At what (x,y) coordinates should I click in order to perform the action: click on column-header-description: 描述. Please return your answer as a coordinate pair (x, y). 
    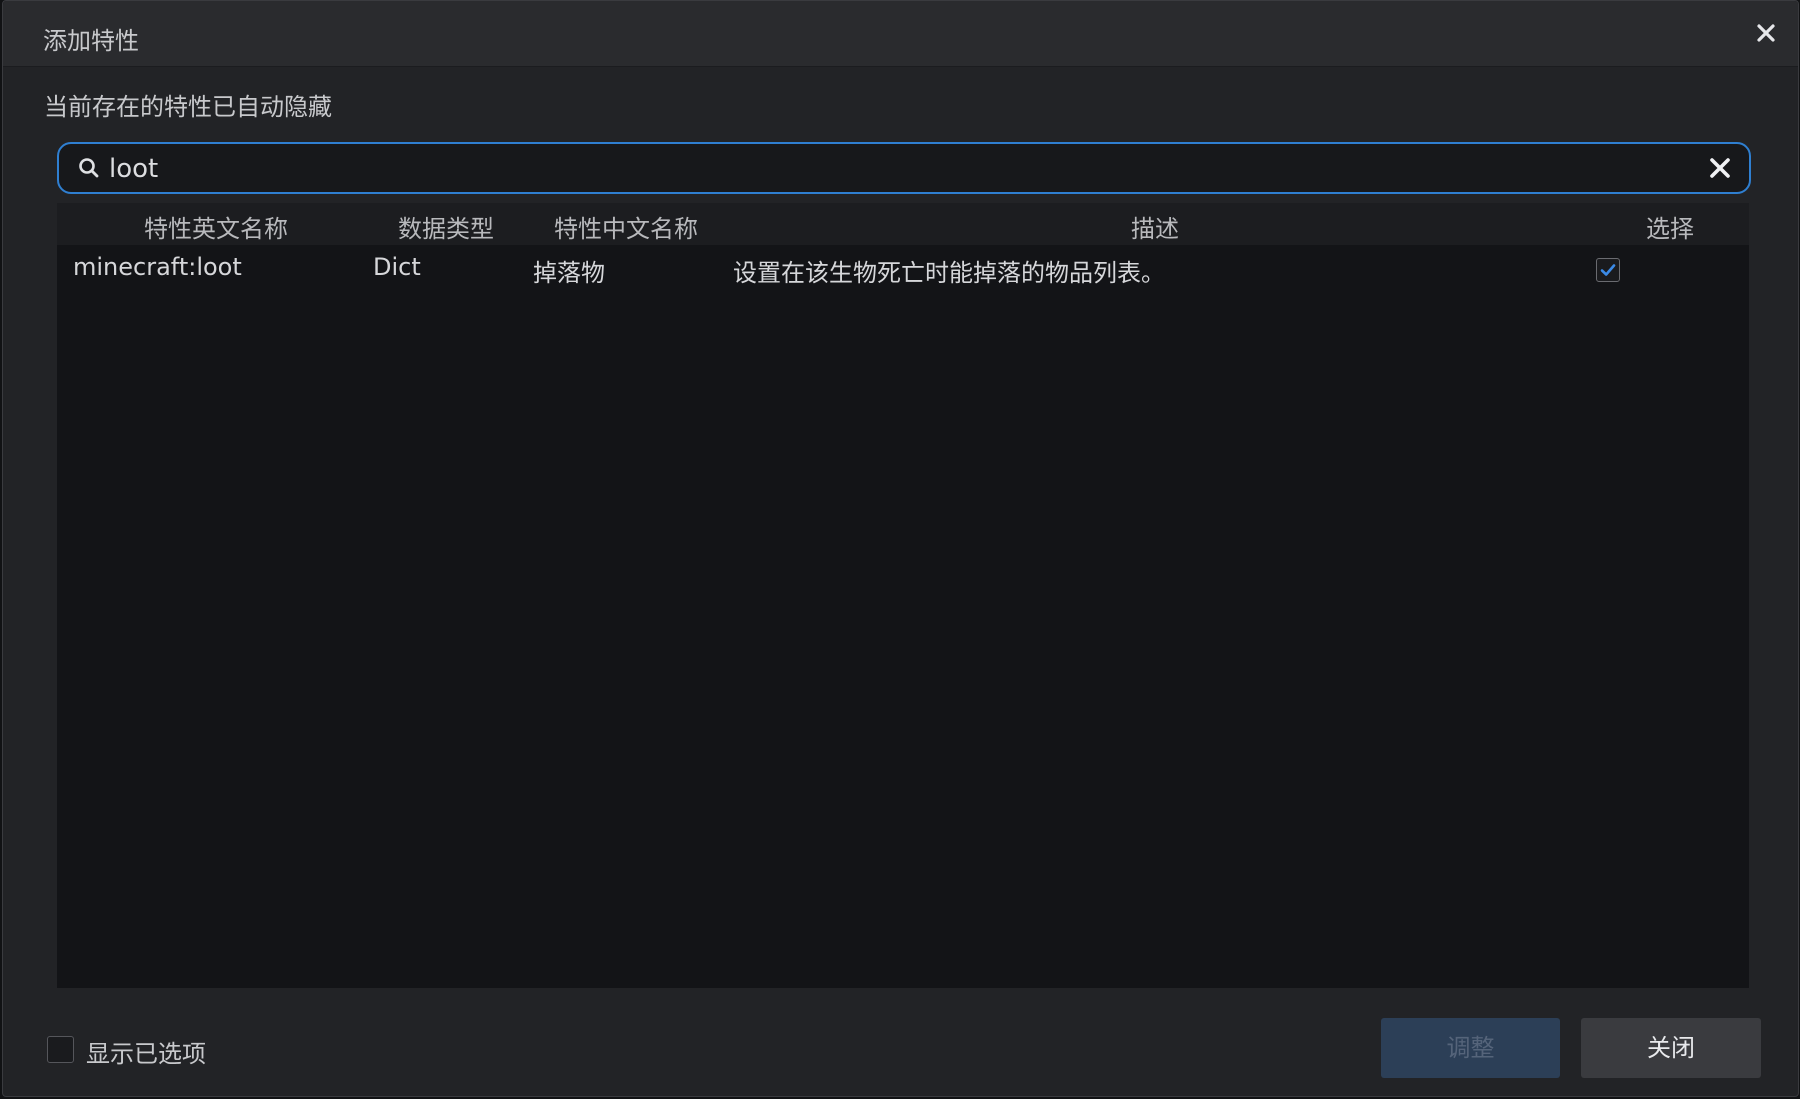
    Looking at the image, I should click on (1155, 229).